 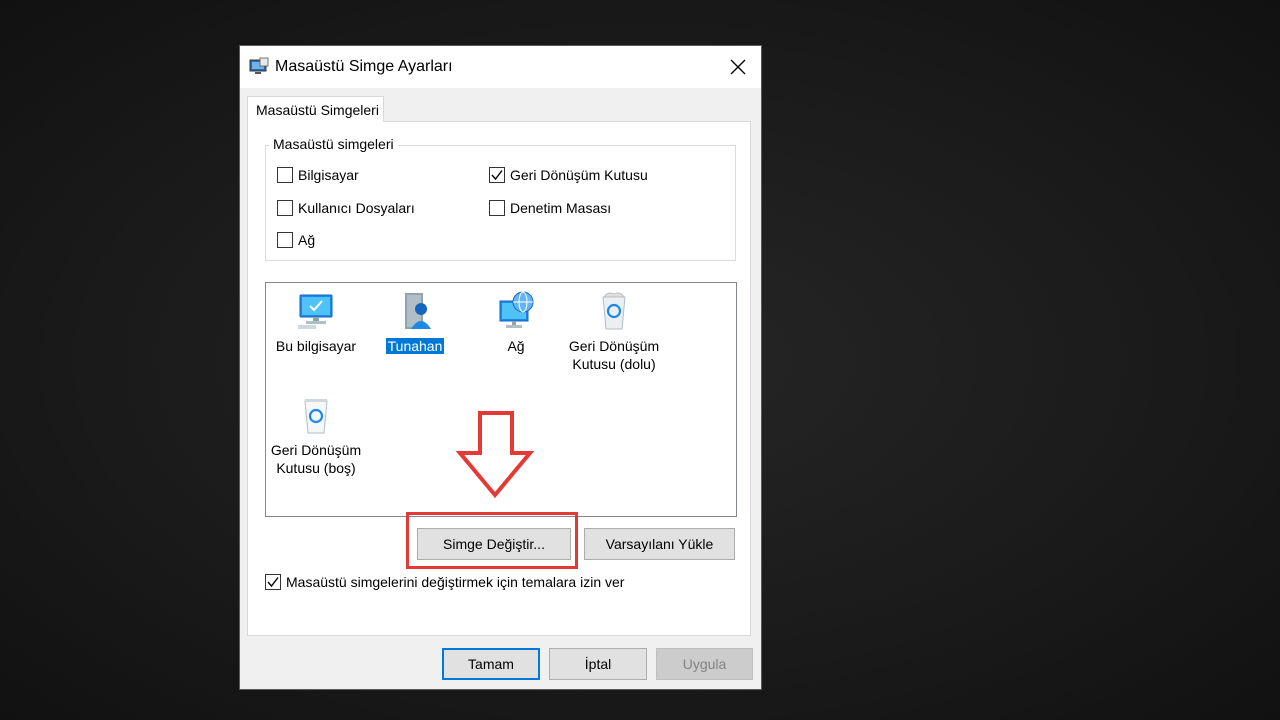 What do you see at coordinates (614, 332) in the screenshot?
I see `icon-item-recycle-bin-full: Geri Dönüşüm Kutusu (dolu)` at bounding box center [614, 332].